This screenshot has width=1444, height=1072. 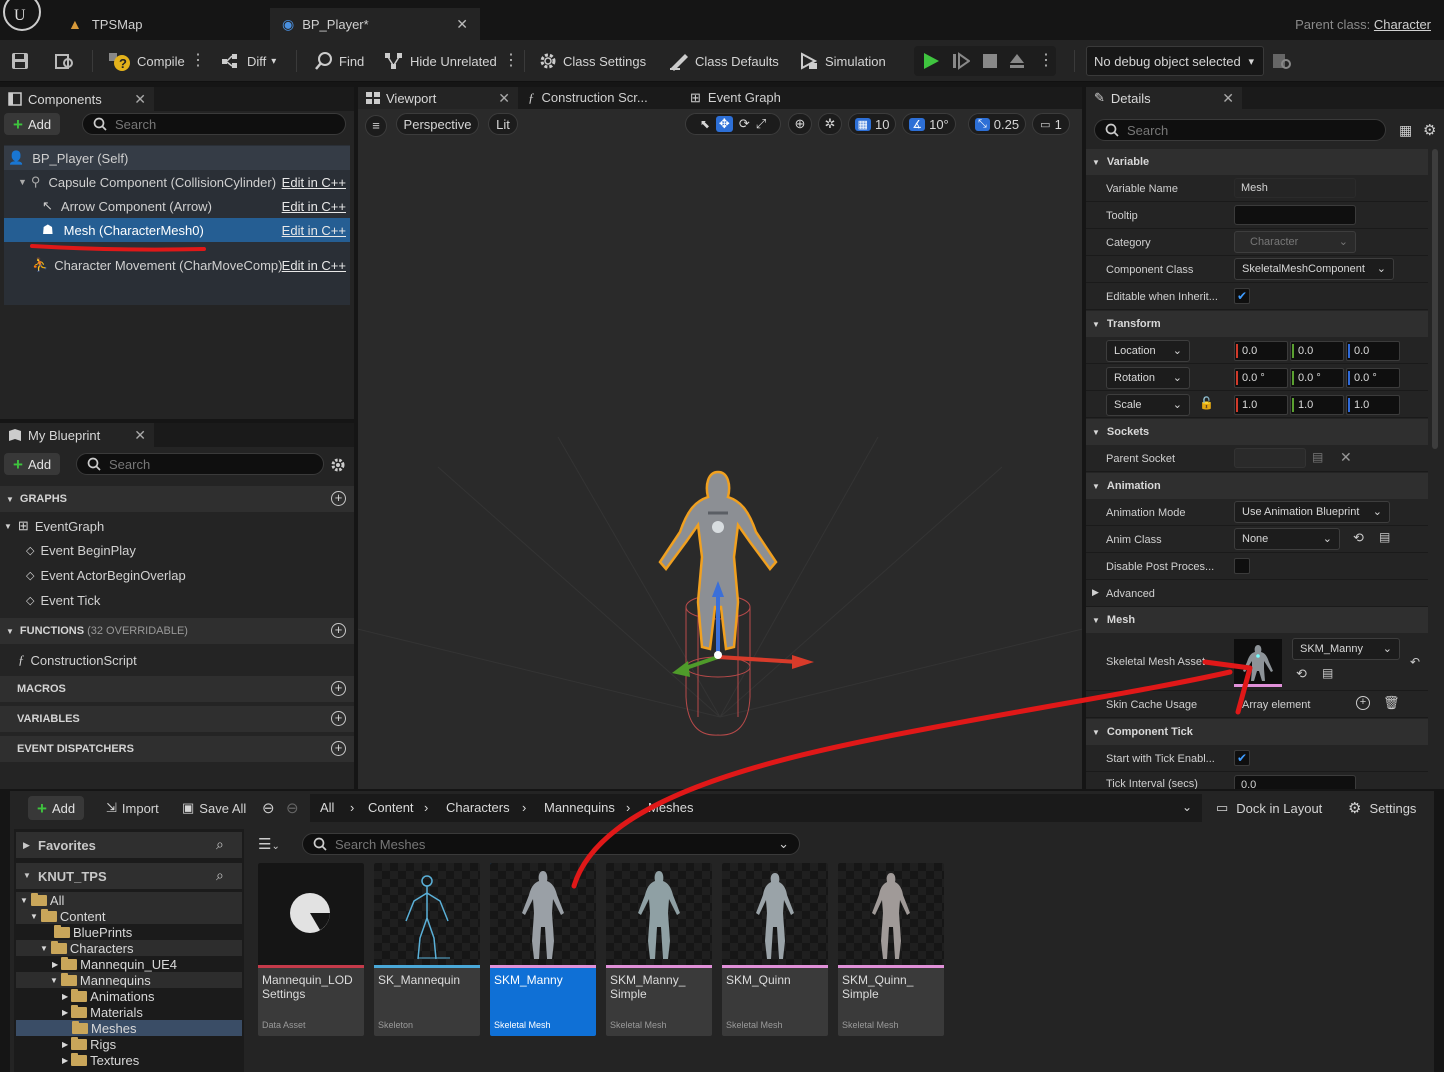 I want to click on rotation-z-field: 0.0 °, so click(x=1373, y=378).